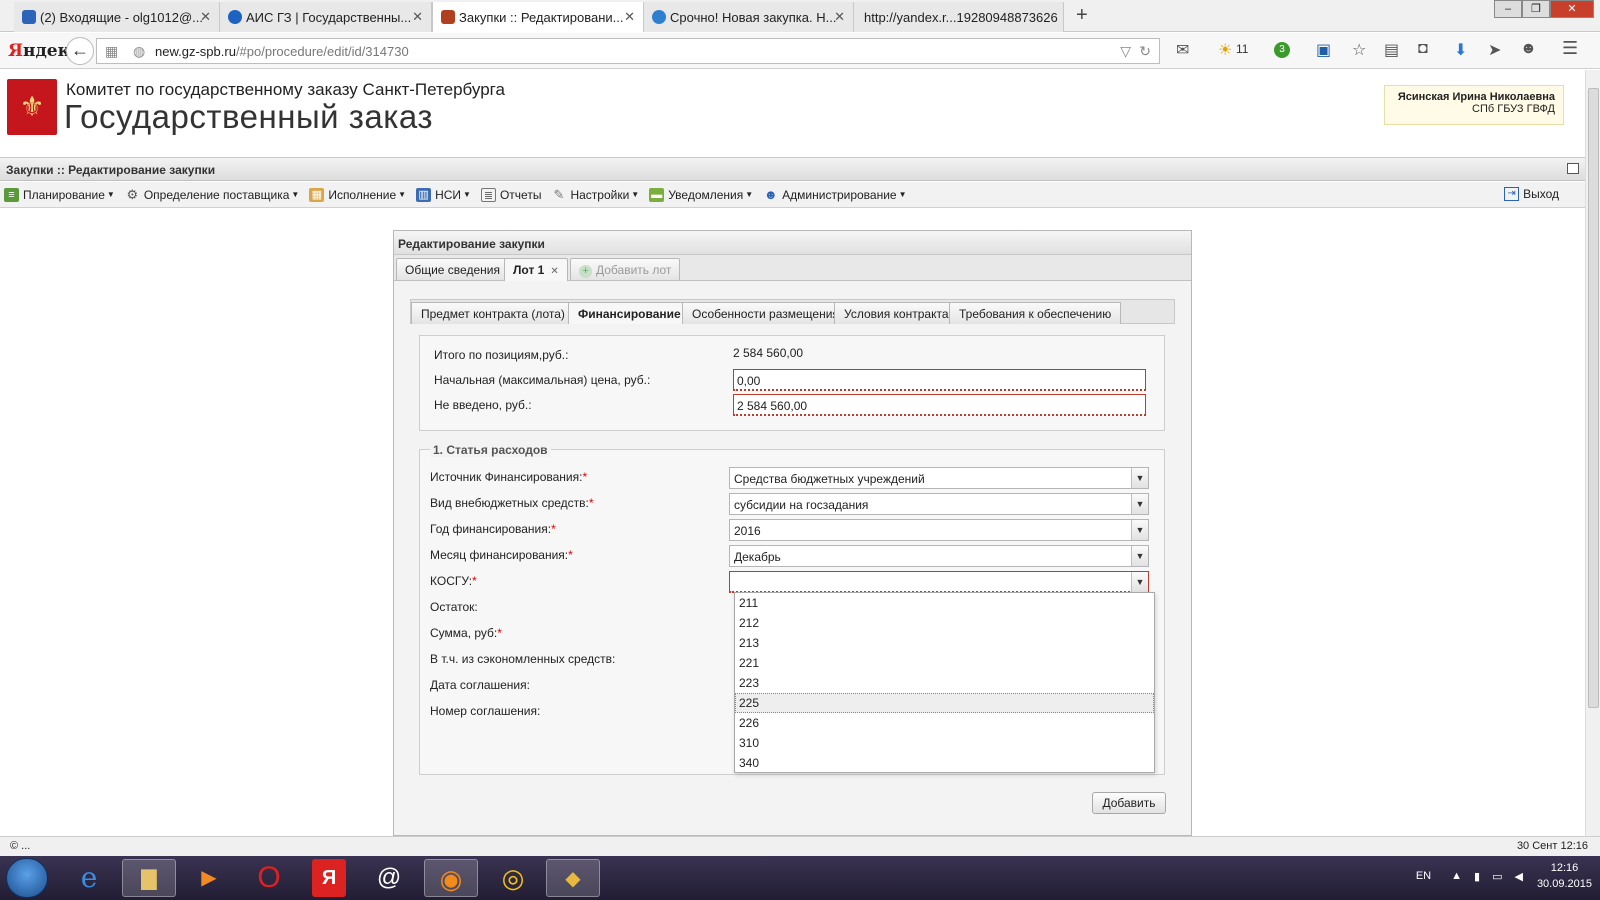 The image size is (1600, 900). I want to click on kosgu-option: 212, so click(944, 623).